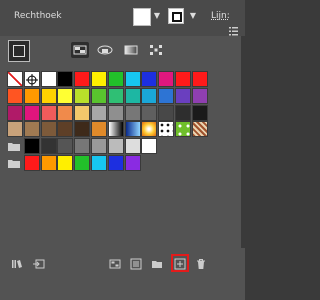 The width and height of the screenshot is (320, 300). Describe the element at coordinates (19, 51) in the screenshot. I see `current-fill-stroke-swatch` at that location.